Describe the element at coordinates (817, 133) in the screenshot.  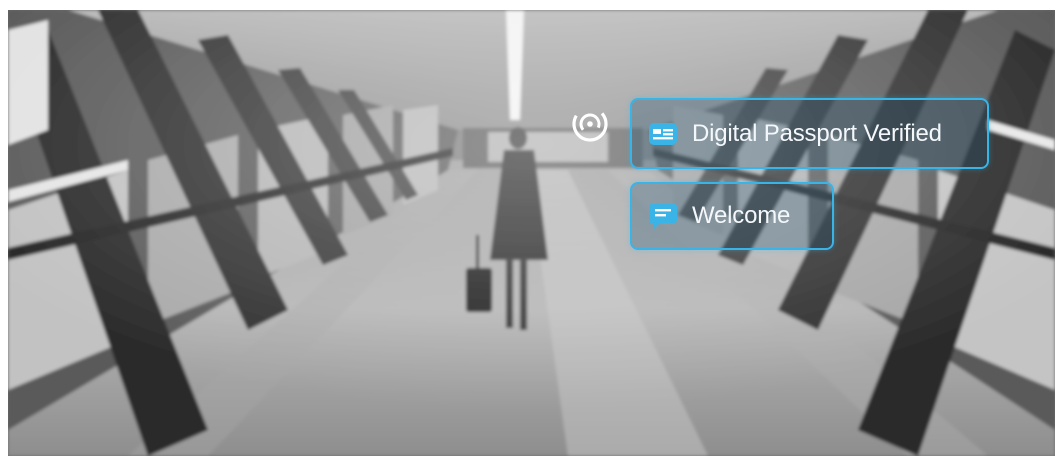
I see `passport-verified-label: Digital Passport Verified` at that location.